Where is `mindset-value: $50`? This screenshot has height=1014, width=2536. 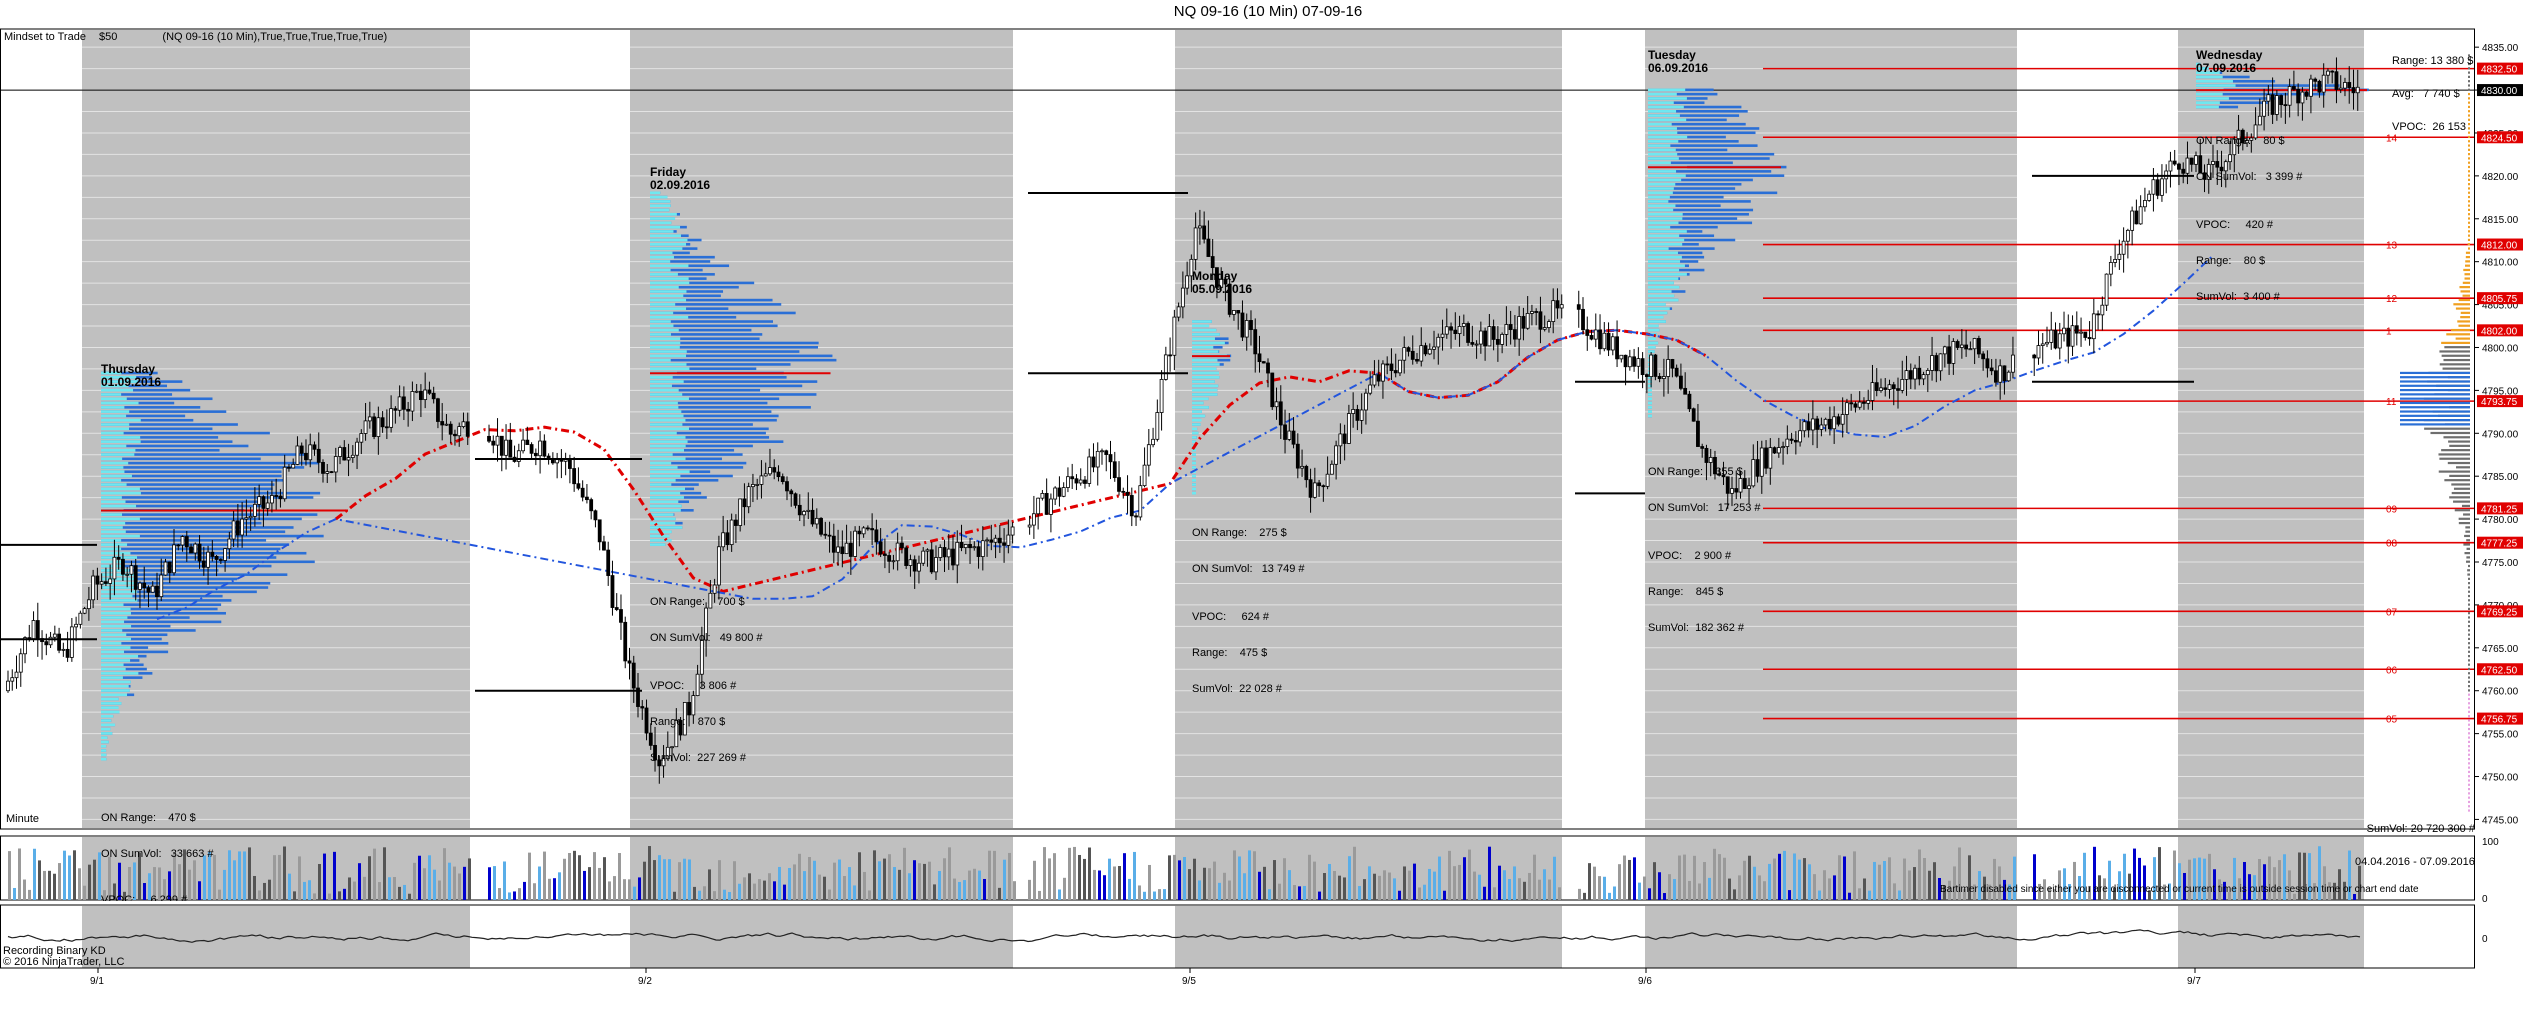
mindset-value: $50 is located at coordinates (108, 37).